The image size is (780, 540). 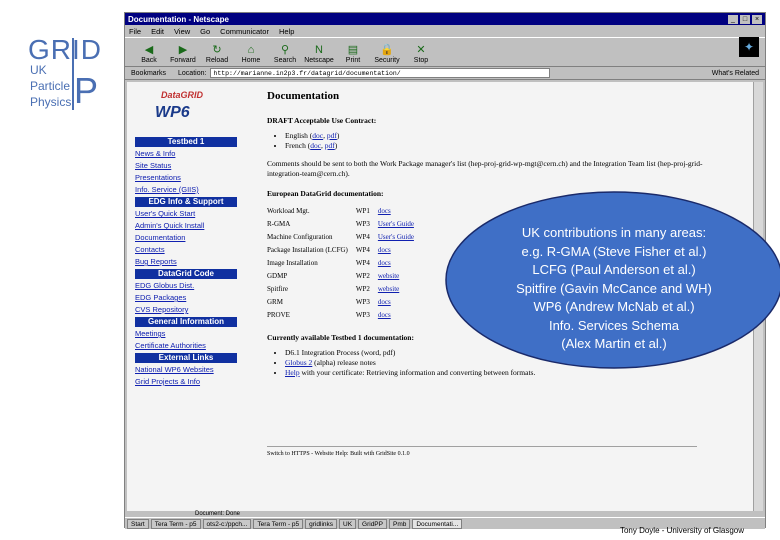 What do you see at coordinates (244, 31) in the screenshot?
I see `menu-item-communicator: Communicator` at bounding box center [244, 31].